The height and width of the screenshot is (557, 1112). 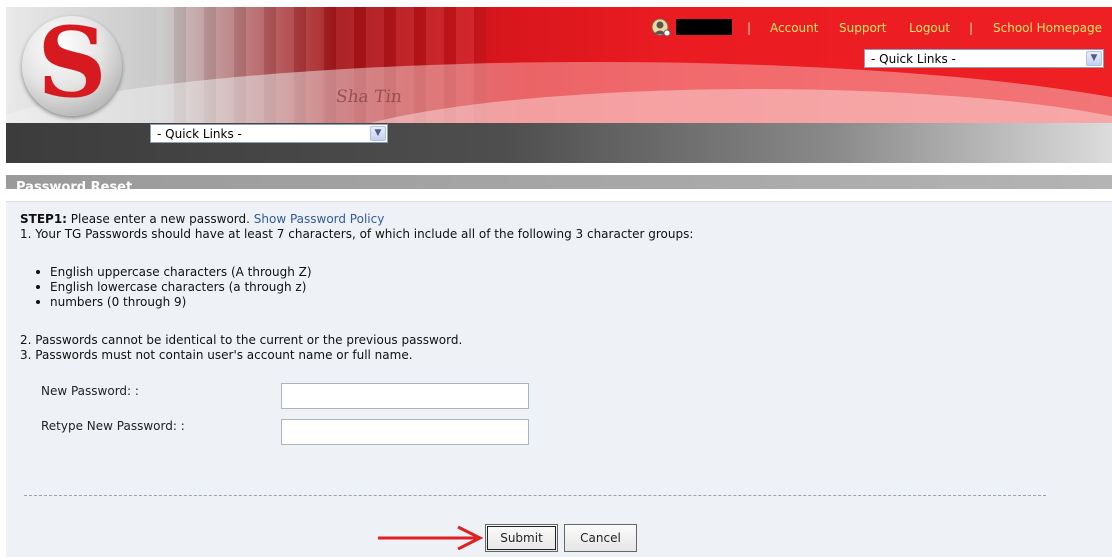 I want to click on divider, so click(x=535, y=495).